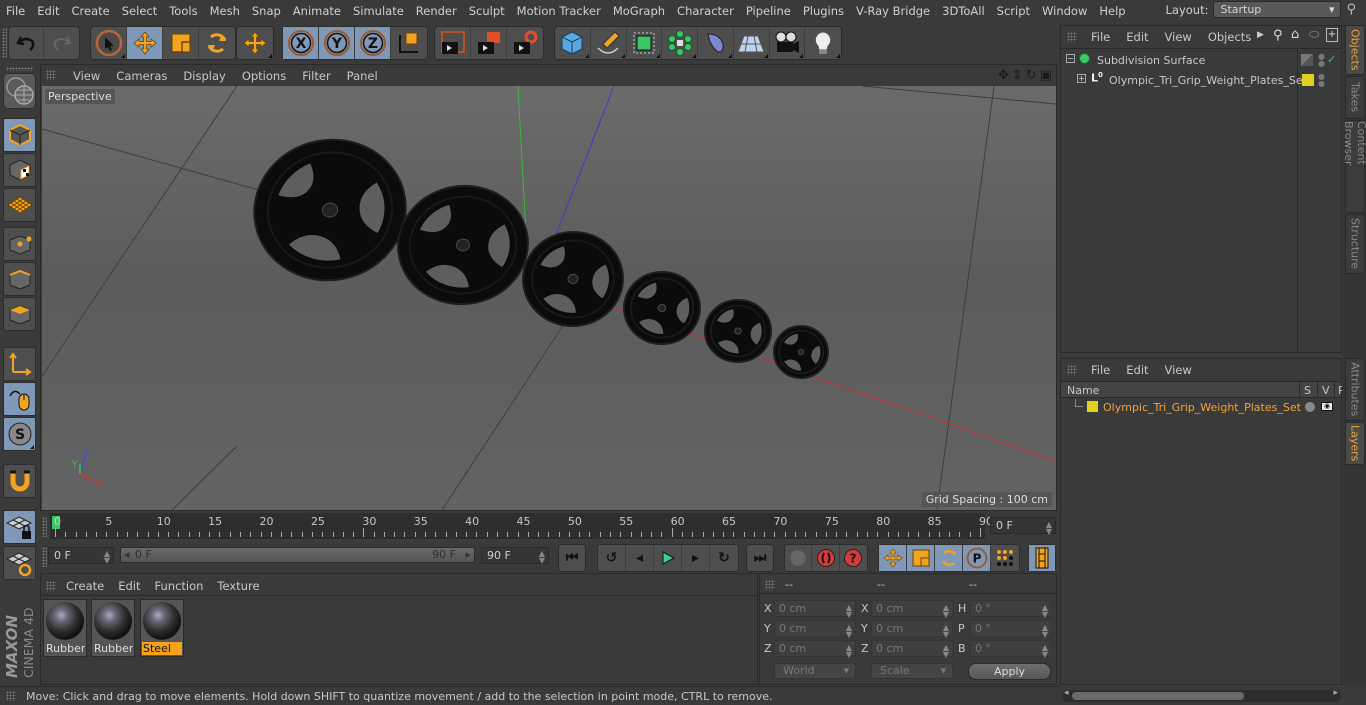  What do you see at coordinates (436, 11) in the screenshot?
I see `menu-render: Render` at bounding box center [436, 11].